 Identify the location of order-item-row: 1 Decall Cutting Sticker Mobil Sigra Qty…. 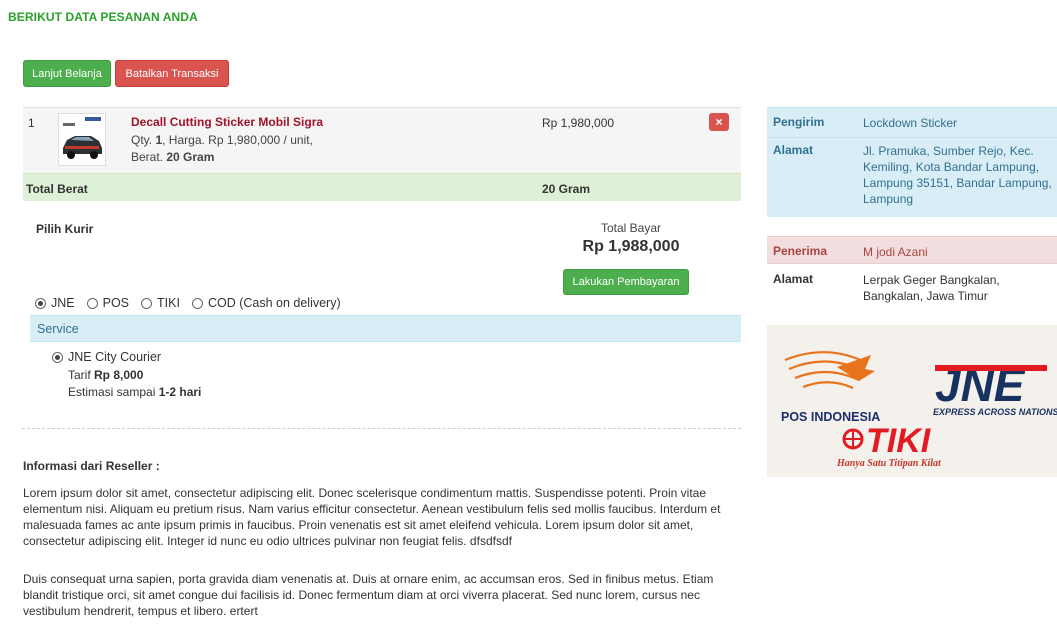
(382, 140).